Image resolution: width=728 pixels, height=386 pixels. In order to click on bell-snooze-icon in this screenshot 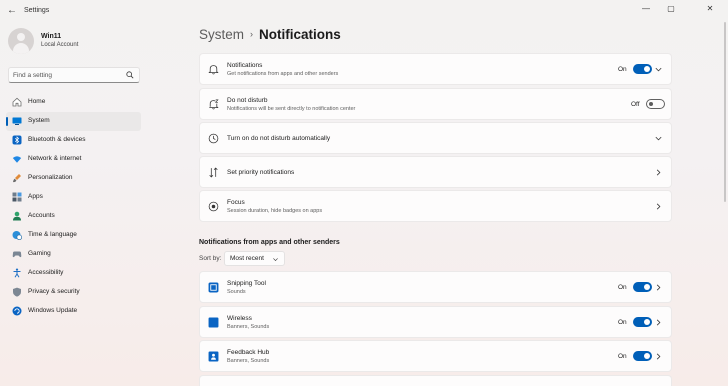, I will do `click(214, 104)`.